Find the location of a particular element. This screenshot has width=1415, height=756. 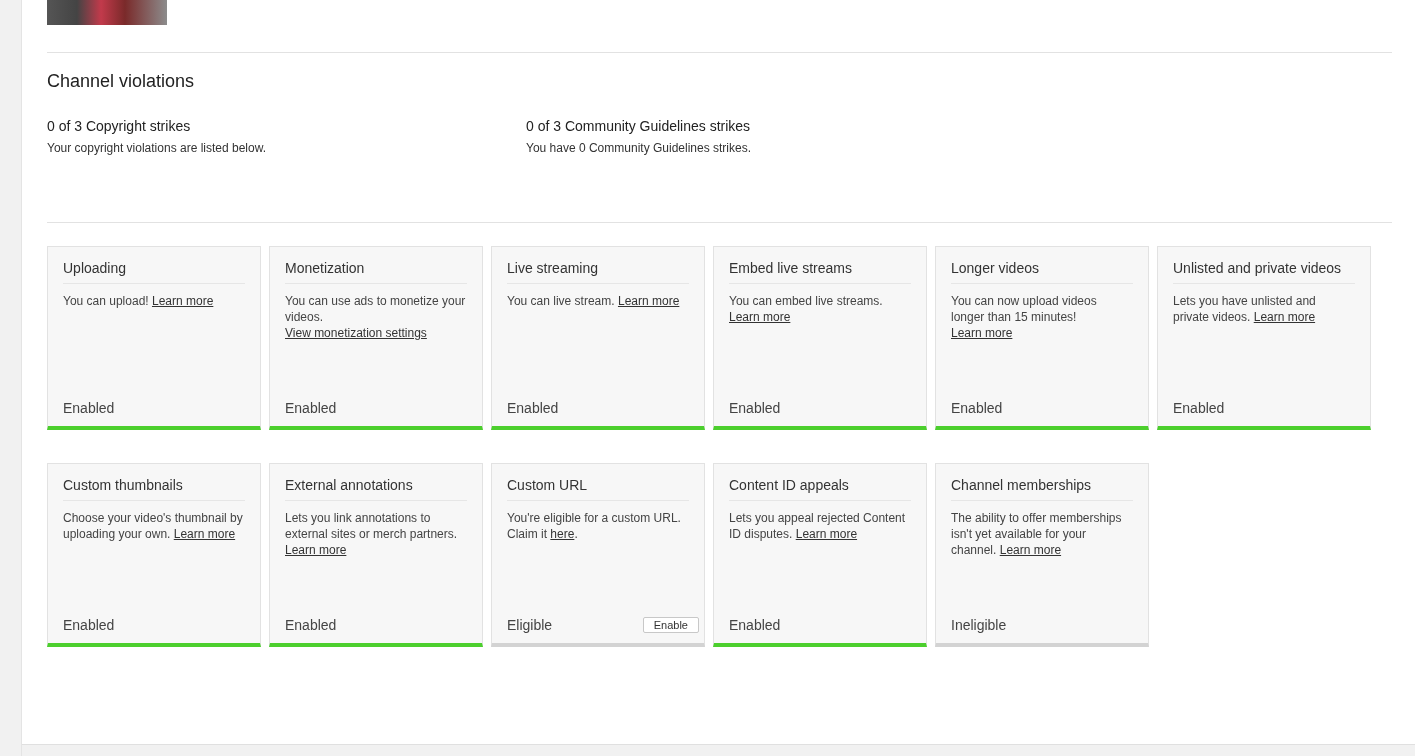

card-description: Lets you appeal rejected Content ID disputes. Learn more is located at coordinates (818, 526).